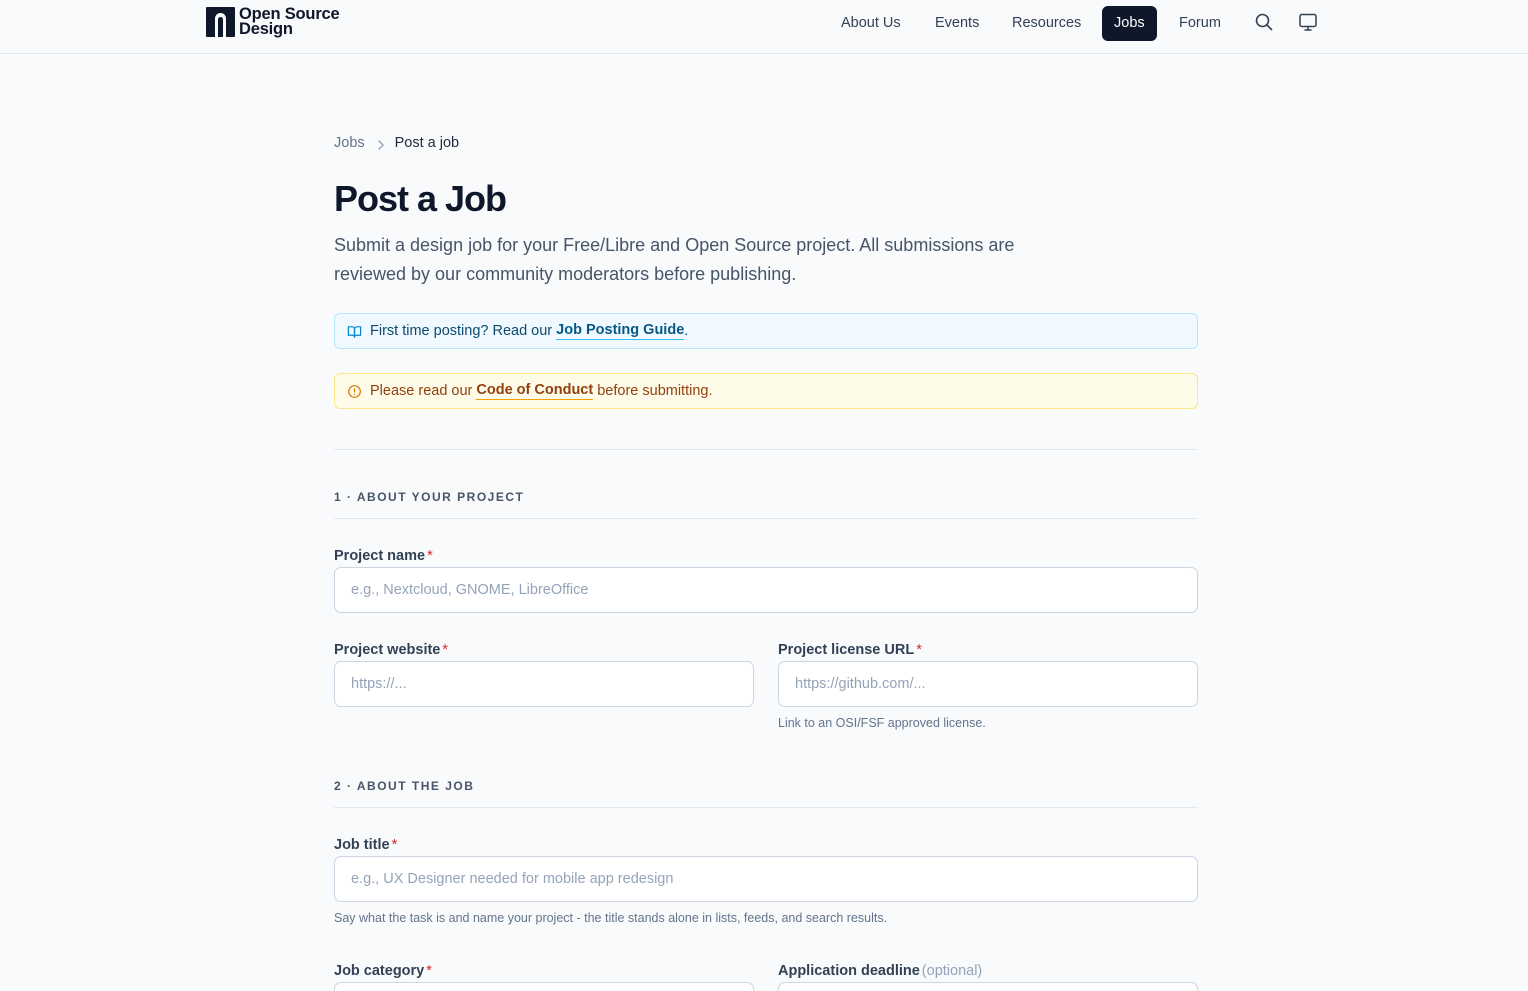 The width and height of the screenshot is (1528, 991). I want to click on alert-circle-icon, so click(354, 391).